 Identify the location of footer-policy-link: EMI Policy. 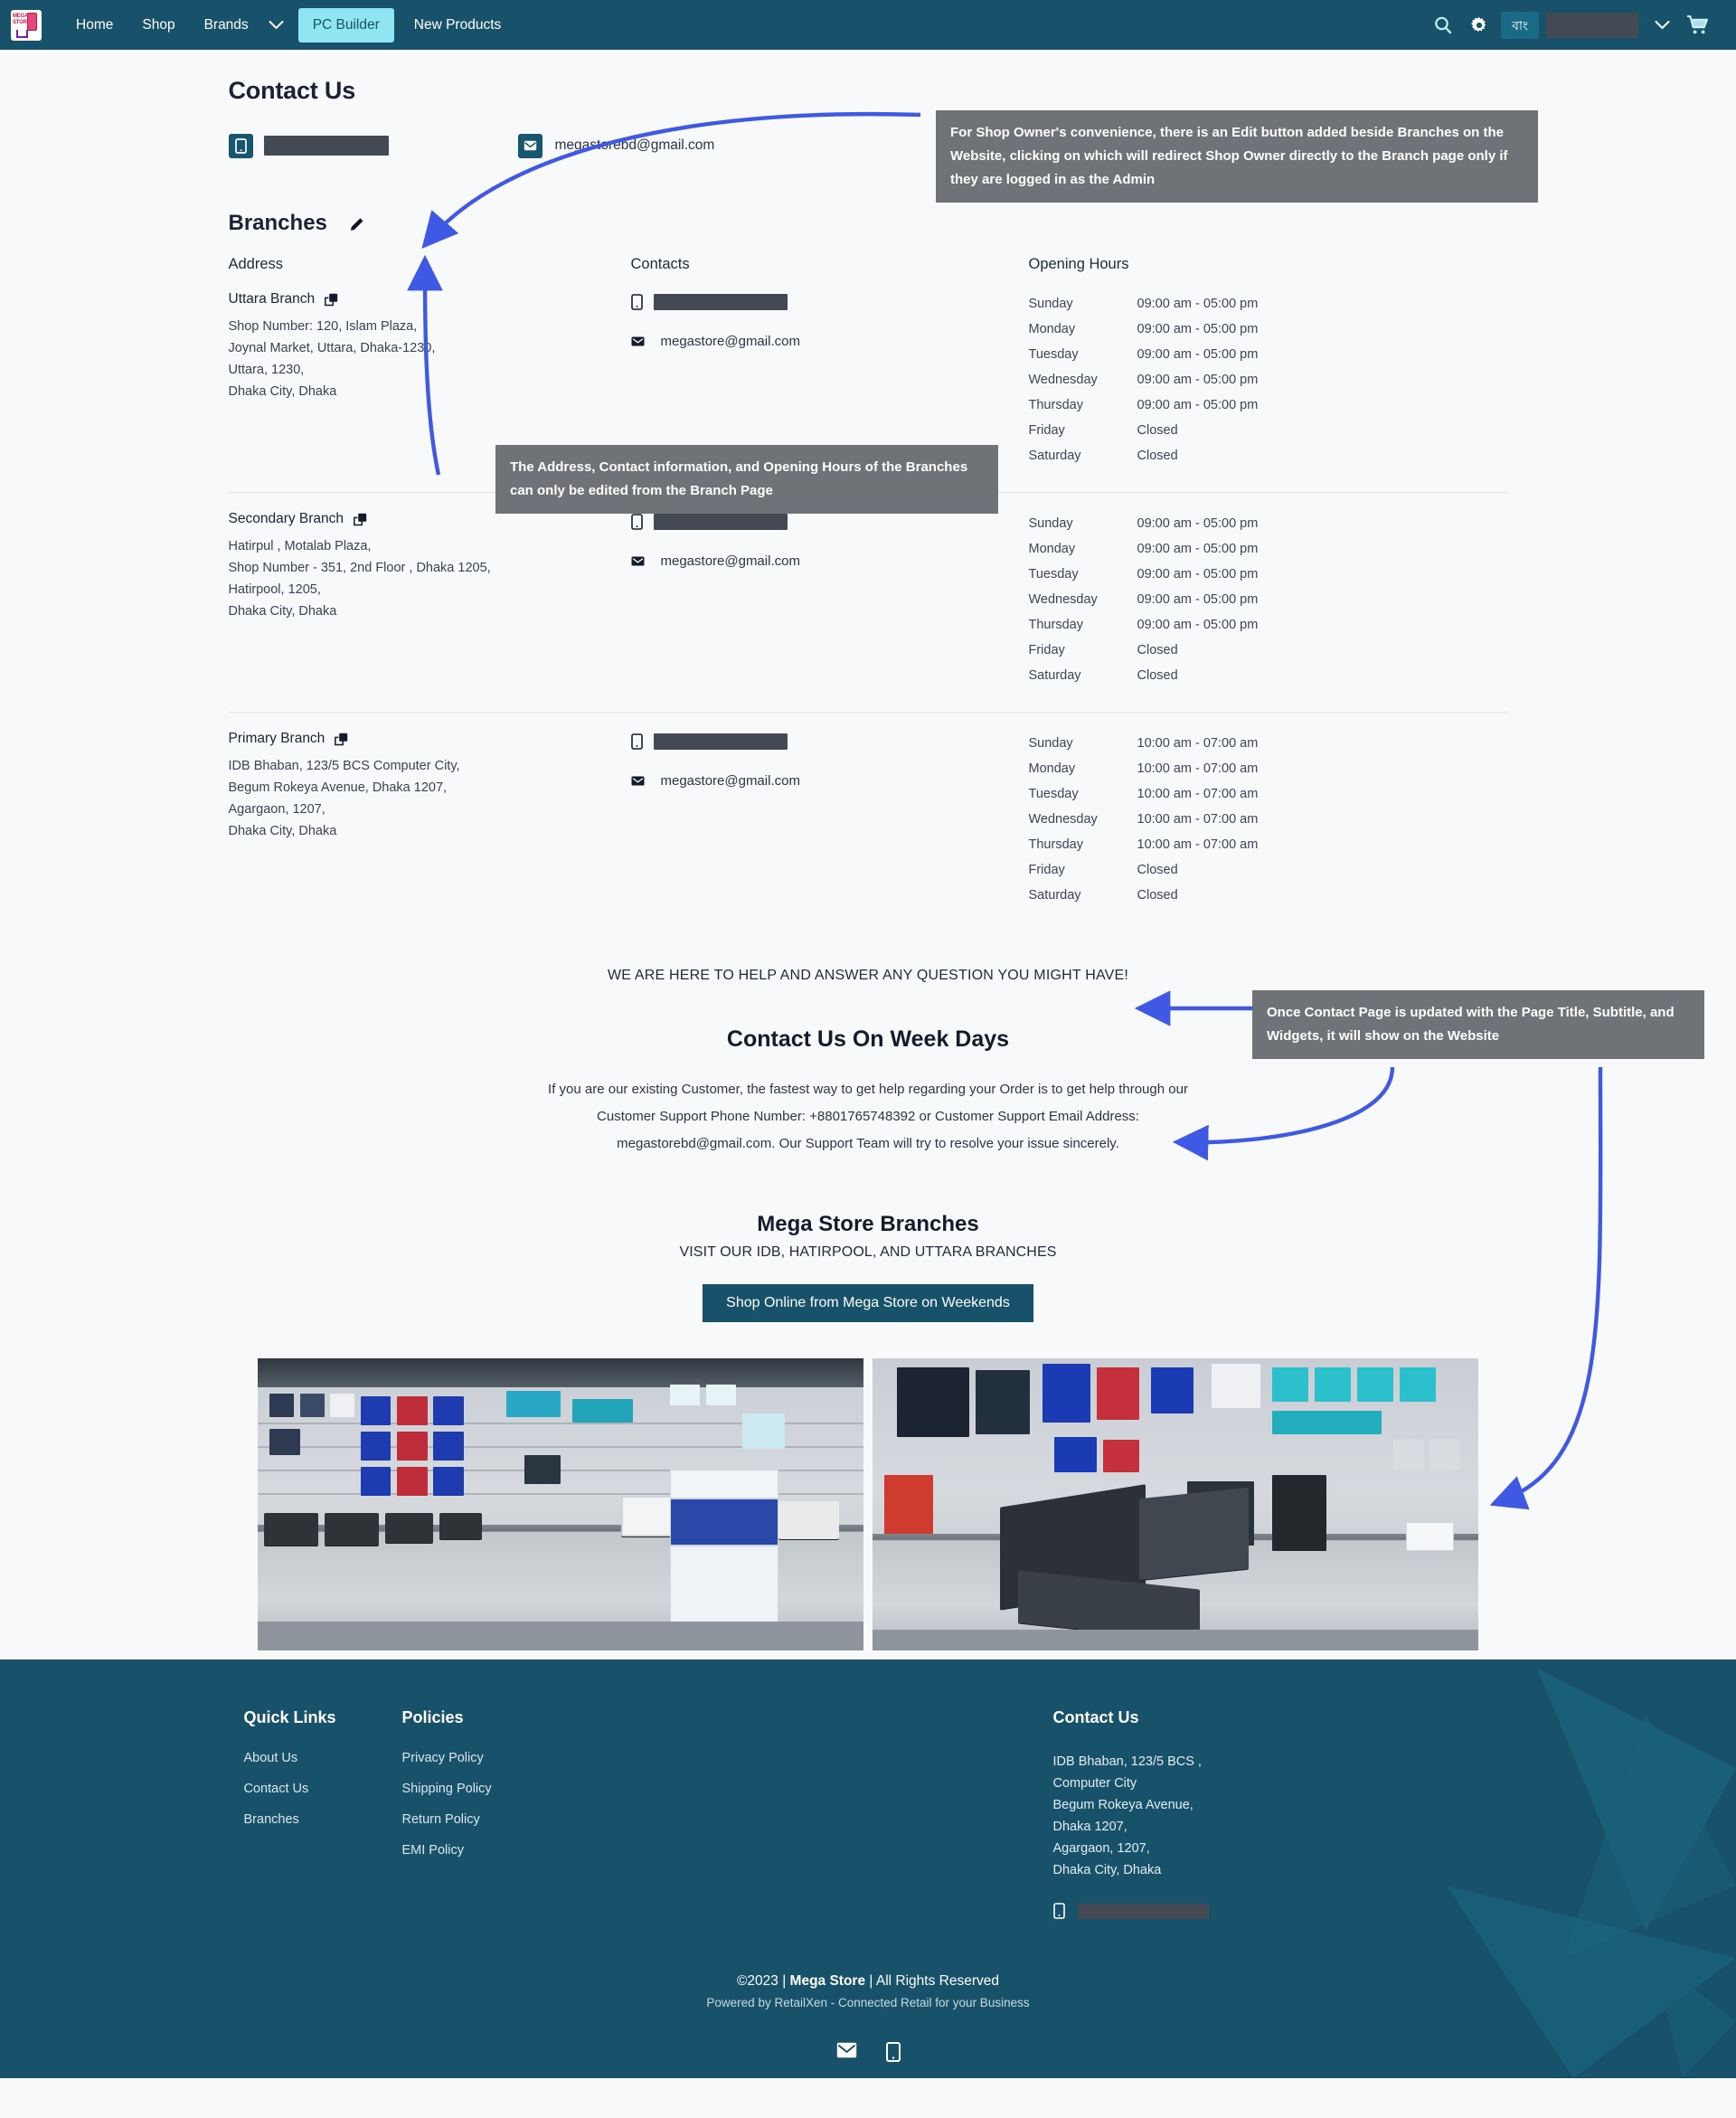
(728, 1850).